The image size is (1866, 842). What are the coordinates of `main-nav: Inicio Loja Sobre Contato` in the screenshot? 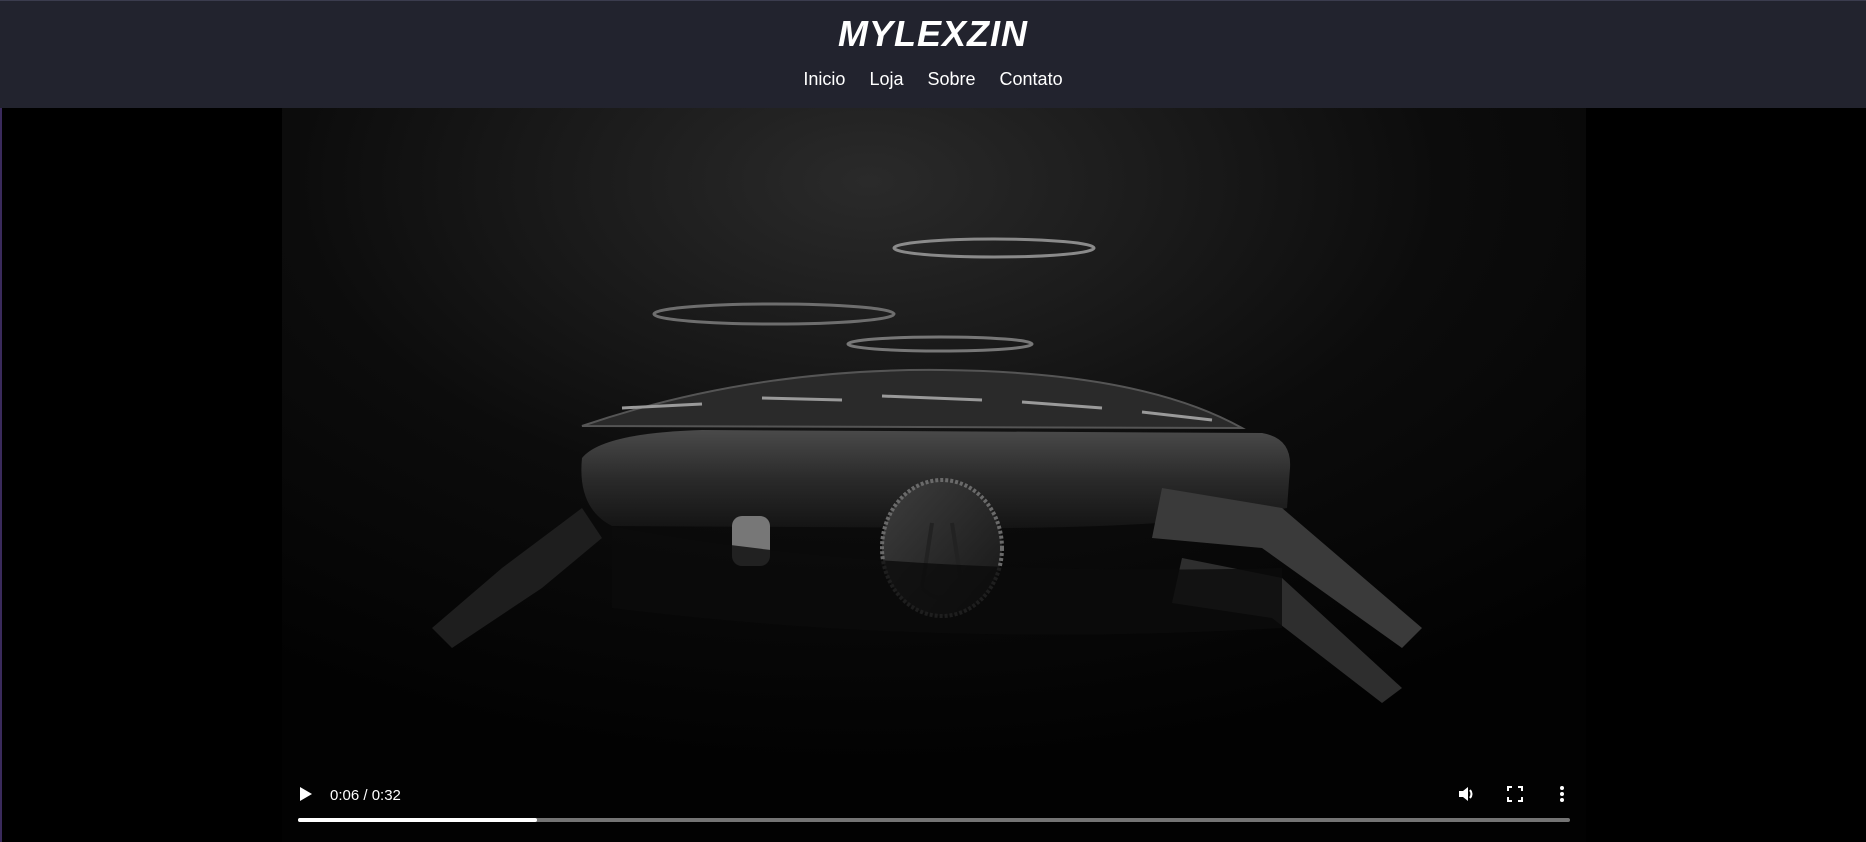 It's located at (933, 79).